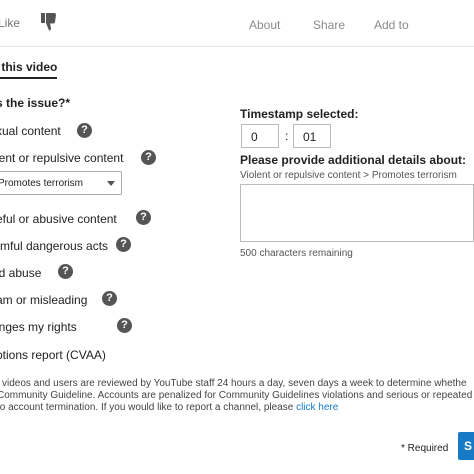 The width and height of the screenshot is (474, 474). What do you see at coordinates (29, 69) in the screenshot?
I see `report-tab-heading: t this video` at bounding box center [29, 69].